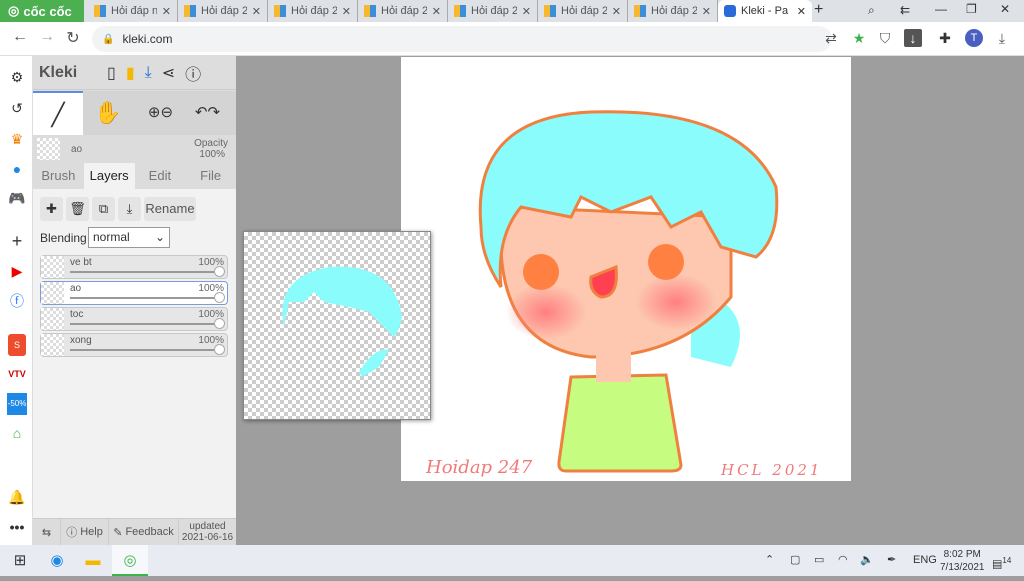 The width and height of the screenshot is (1024, 581). Describe the element at coordinates (971, 9) in the screenshot. I see `restore-button: ❐` at that location.